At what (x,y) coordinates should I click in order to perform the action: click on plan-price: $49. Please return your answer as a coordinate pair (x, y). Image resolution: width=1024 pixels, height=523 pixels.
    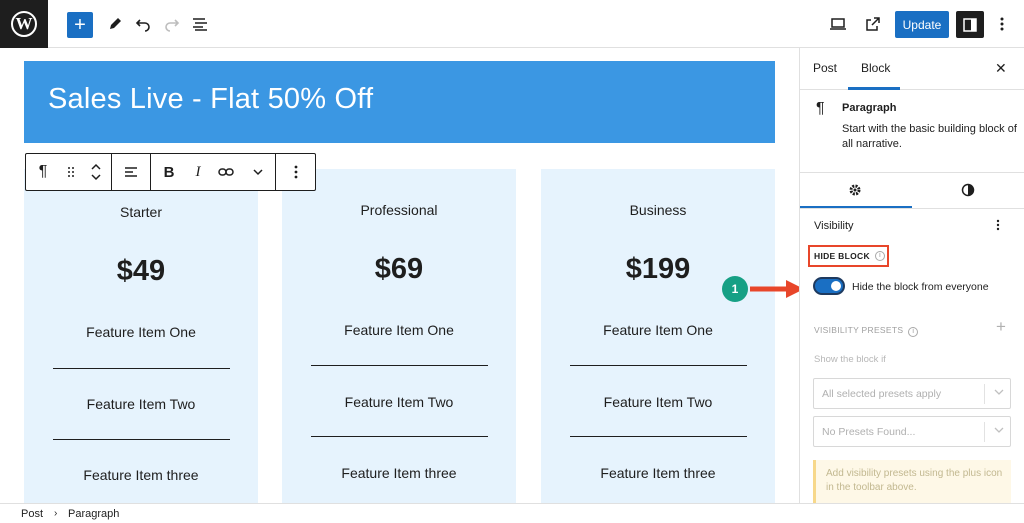
    Looking at the image, I should click on (141, 271).